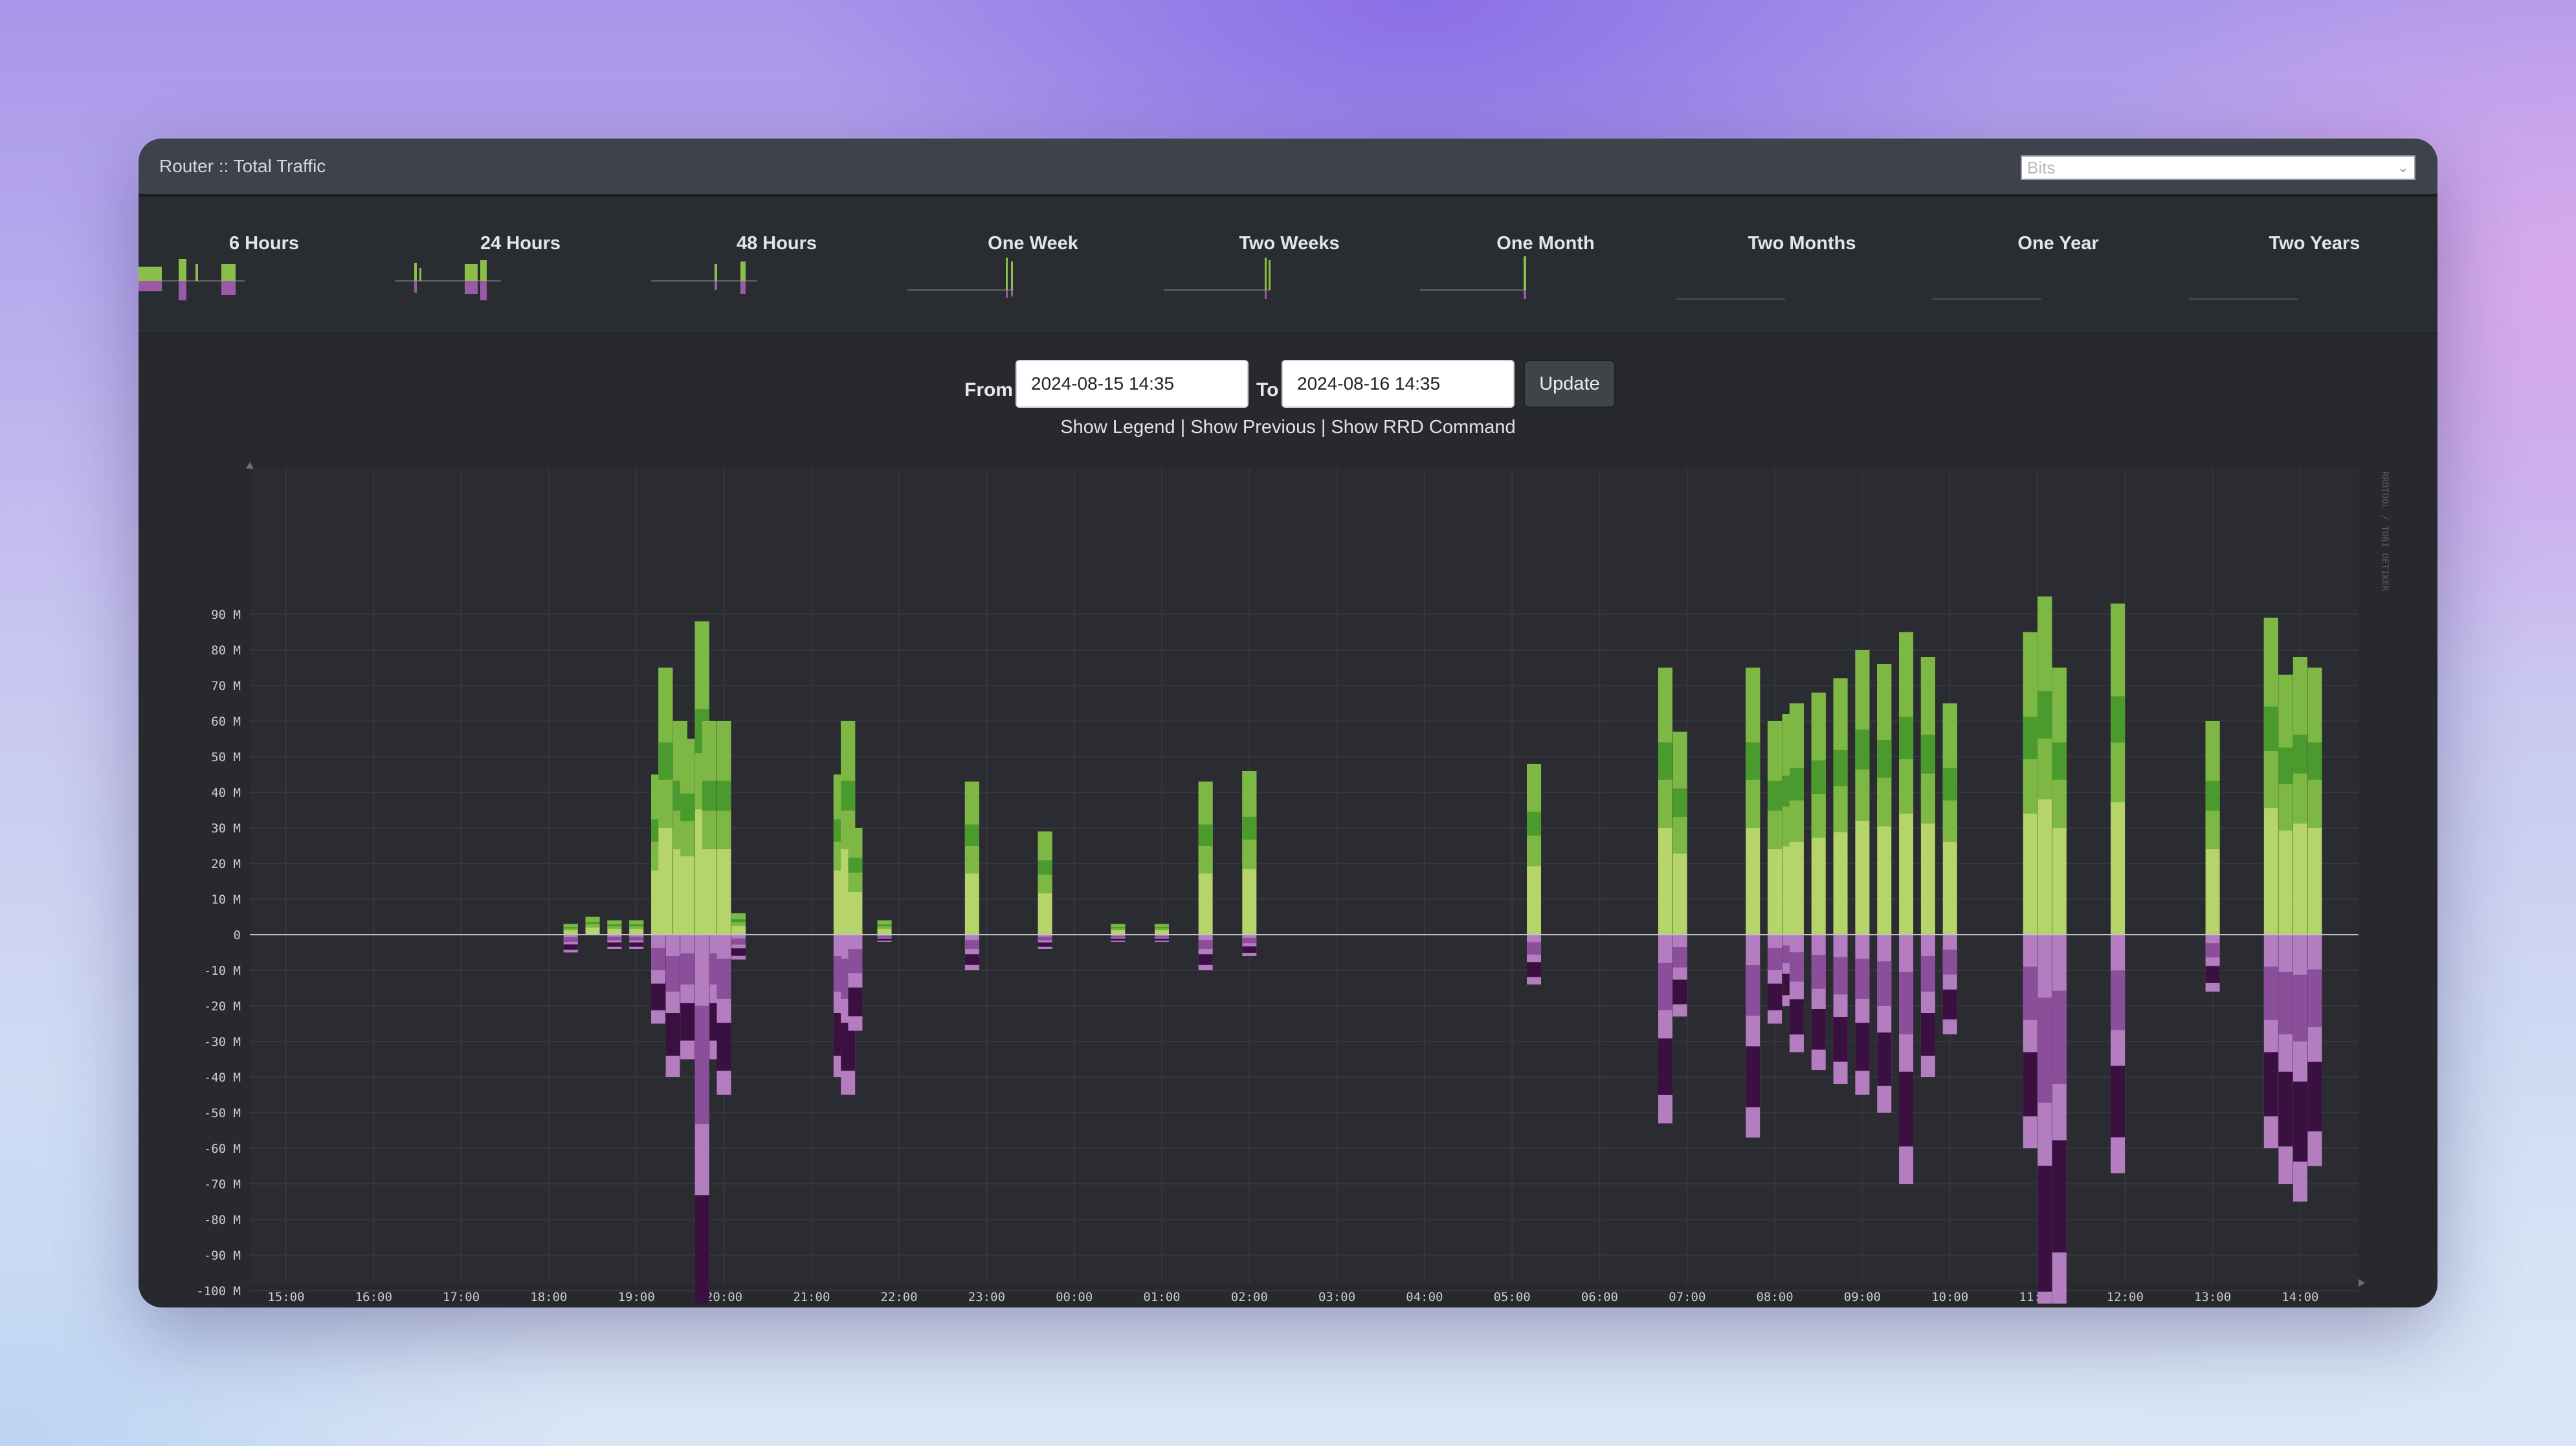 Image resolution: width=2576 pixels, height=1446 pixels. I want to click on period-6-hours: 6 Hours, so click(265, 265).